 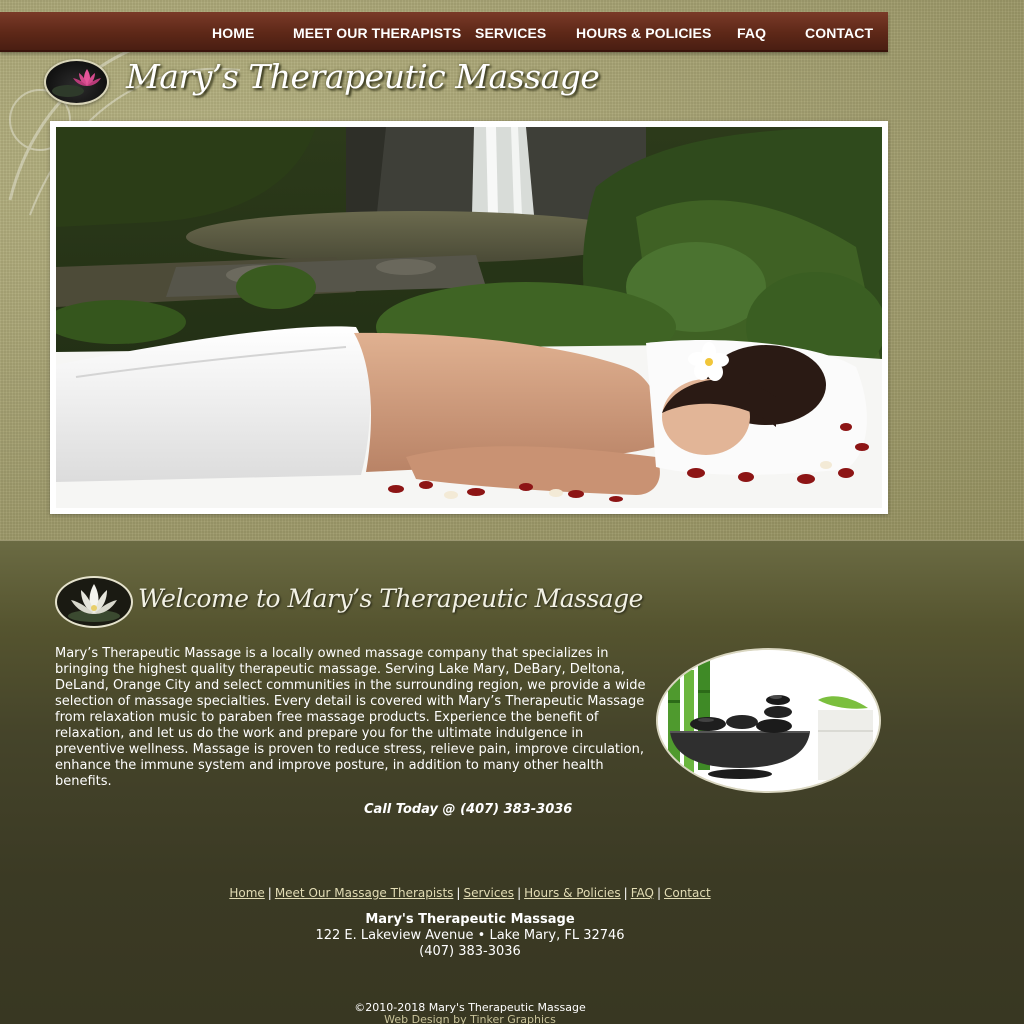 I want to click on nav-hours-policies: HOURS & POLICIES, so click(x=643, y=33).